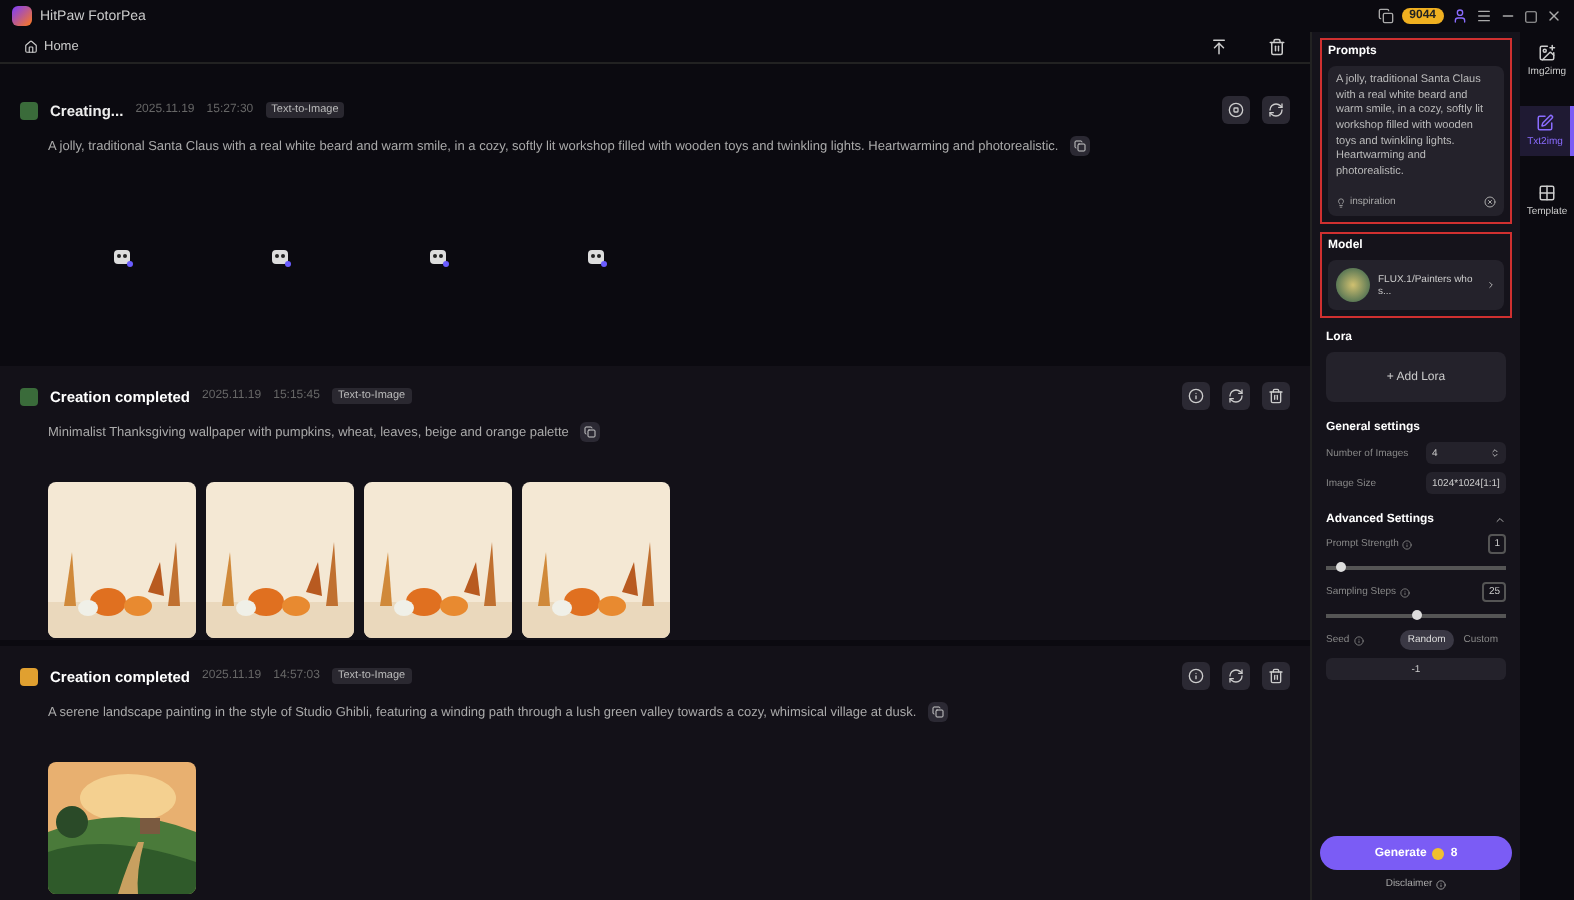 The image size is (1574, 900). Describe the element at coordinates (1484, 16) in the screenshot. I see `menu-icon` at that location.